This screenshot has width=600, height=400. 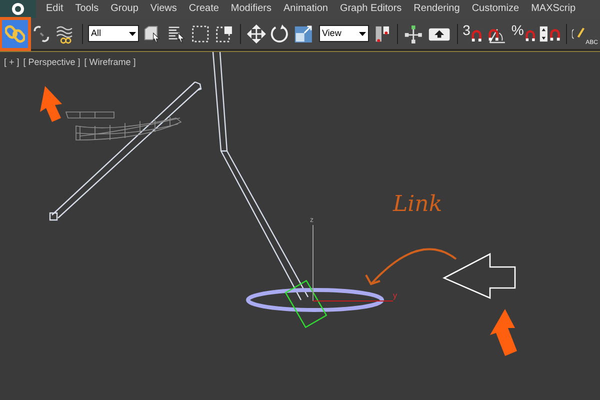 What do you see at coordinates (14, 34) in the screenshot?
I see `chain-link-icon` at bounding box center [14, 34].